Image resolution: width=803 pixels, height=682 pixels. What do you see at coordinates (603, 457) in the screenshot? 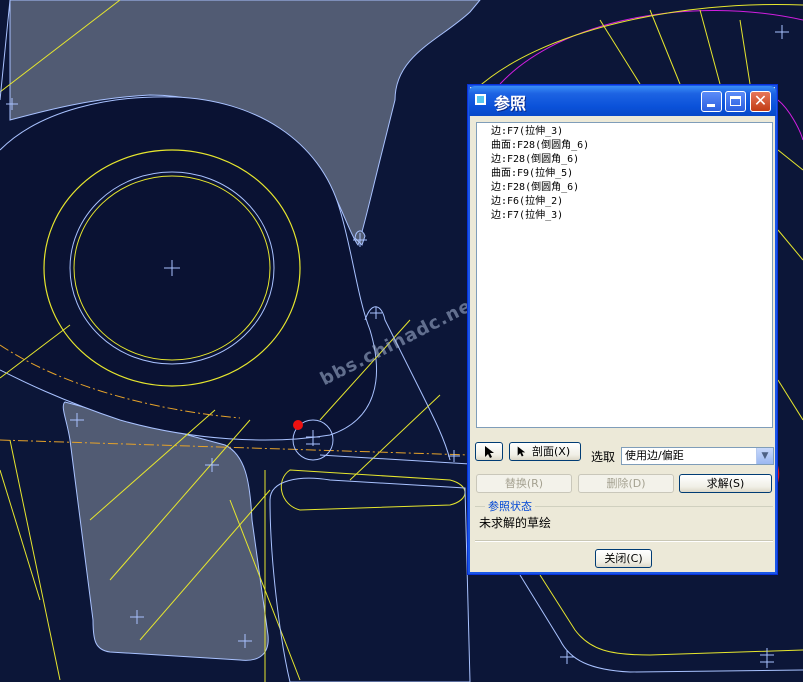
I see `select-label: 选取` at bounding box center [603, 457].